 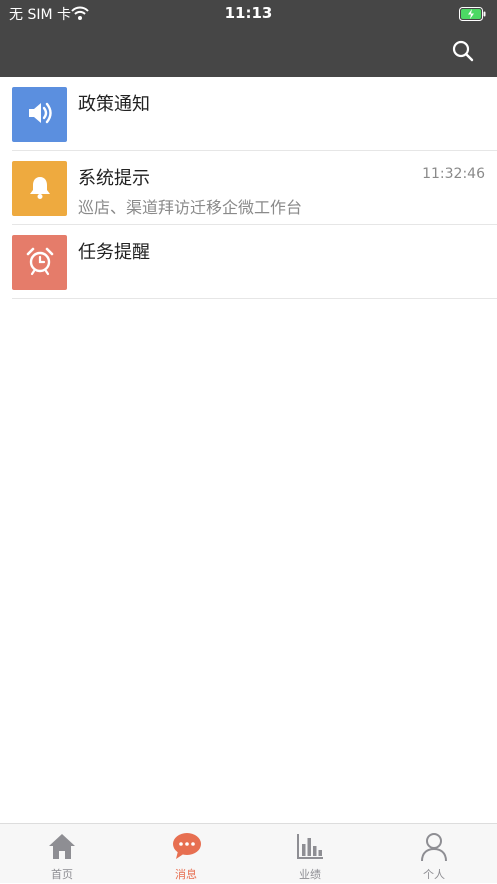 I want to click on tab-messages: 消息, so click(x=186, y=854).